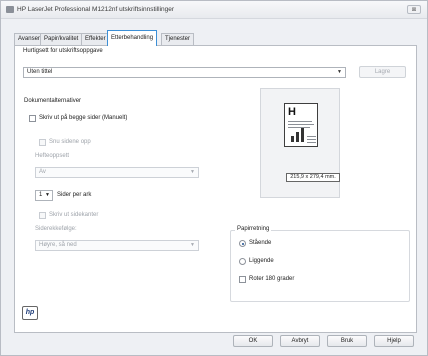 This screenshot has height=356, width=428. Describe the element at coordinates (242, 243) in the screenshot. I see `portrait-radio` at that location.